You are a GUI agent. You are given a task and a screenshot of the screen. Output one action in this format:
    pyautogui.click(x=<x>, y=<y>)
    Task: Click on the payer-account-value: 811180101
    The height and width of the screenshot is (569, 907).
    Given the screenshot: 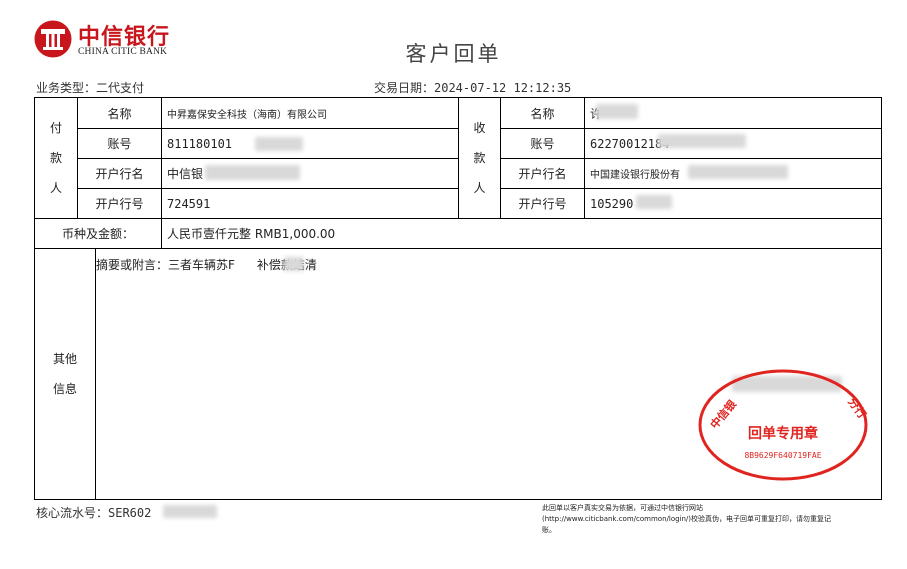 What is the action you would take?
    pyautogui.click(x=309, y=143)
    